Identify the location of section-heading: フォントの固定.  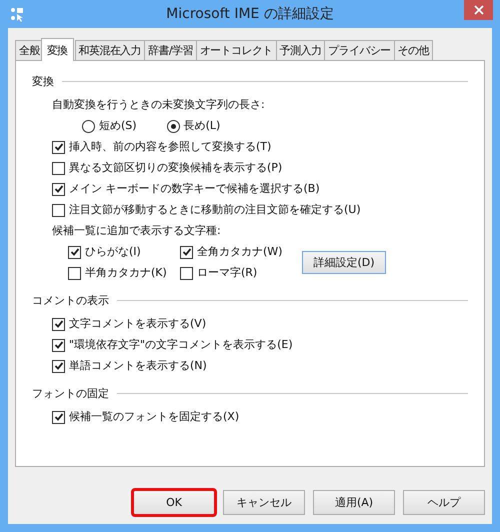
(70, 393).